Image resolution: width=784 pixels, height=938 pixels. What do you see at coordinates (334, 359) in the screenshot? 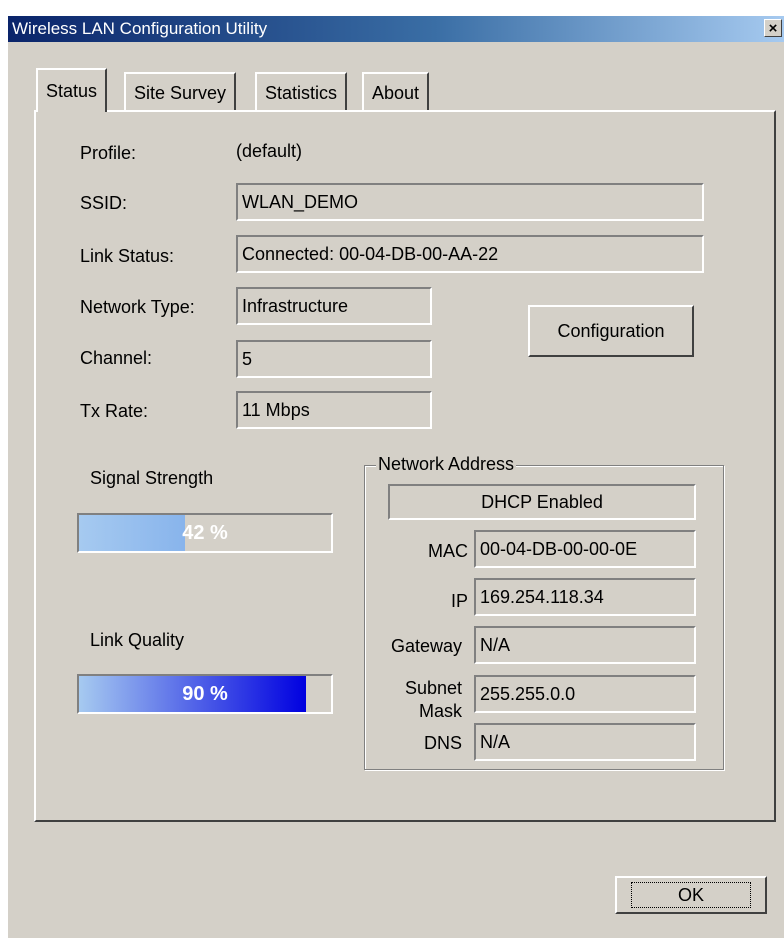
I see `channel-field: 5` at bounding box center [334, 359].